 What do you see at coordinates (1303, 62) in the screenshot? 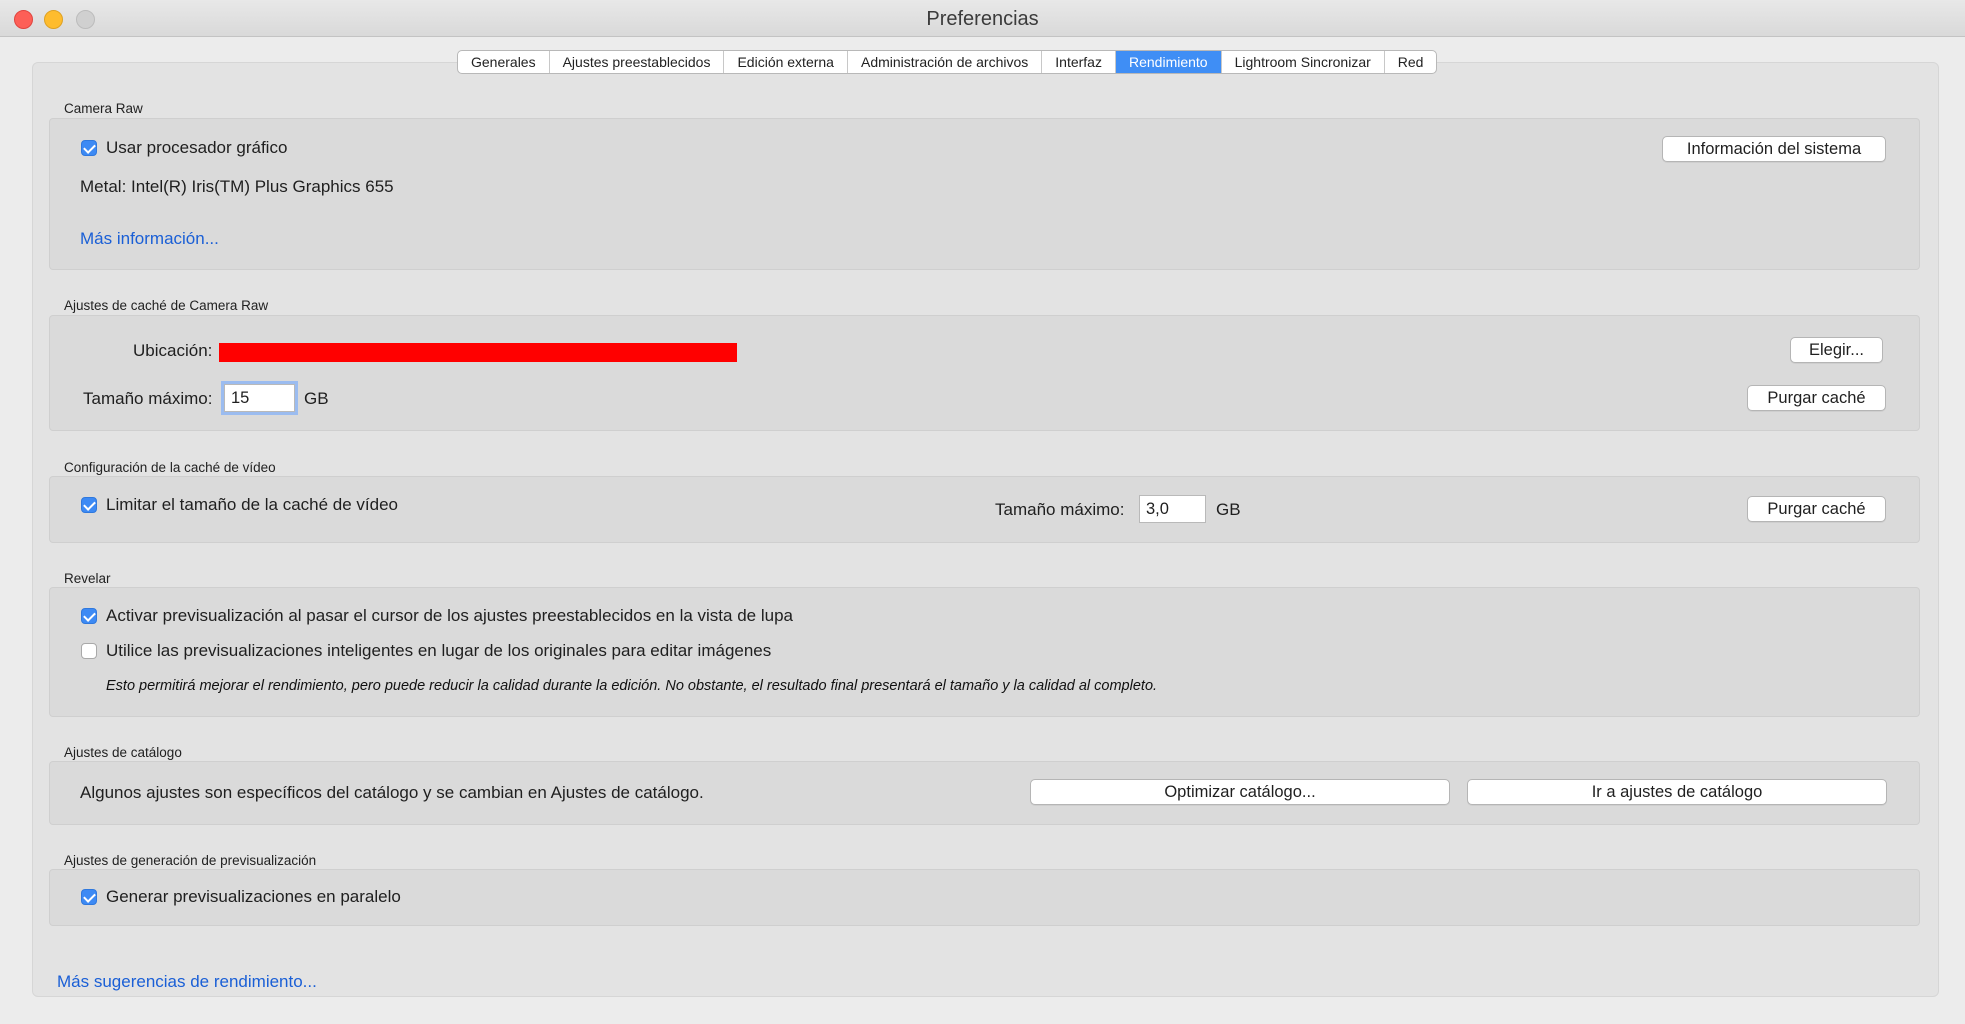
I see `tab-lightroom-sincronizar: Lightroom Sincronizar` at bounding box center [1303, 62].